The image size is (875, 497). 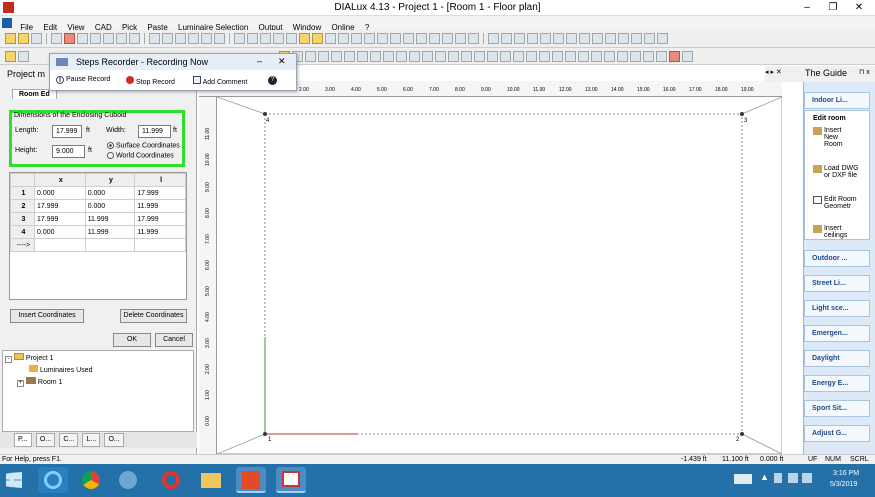 I want to click on table-row: 2 17.999 0.000 11.999, so click(x=98, y=206).